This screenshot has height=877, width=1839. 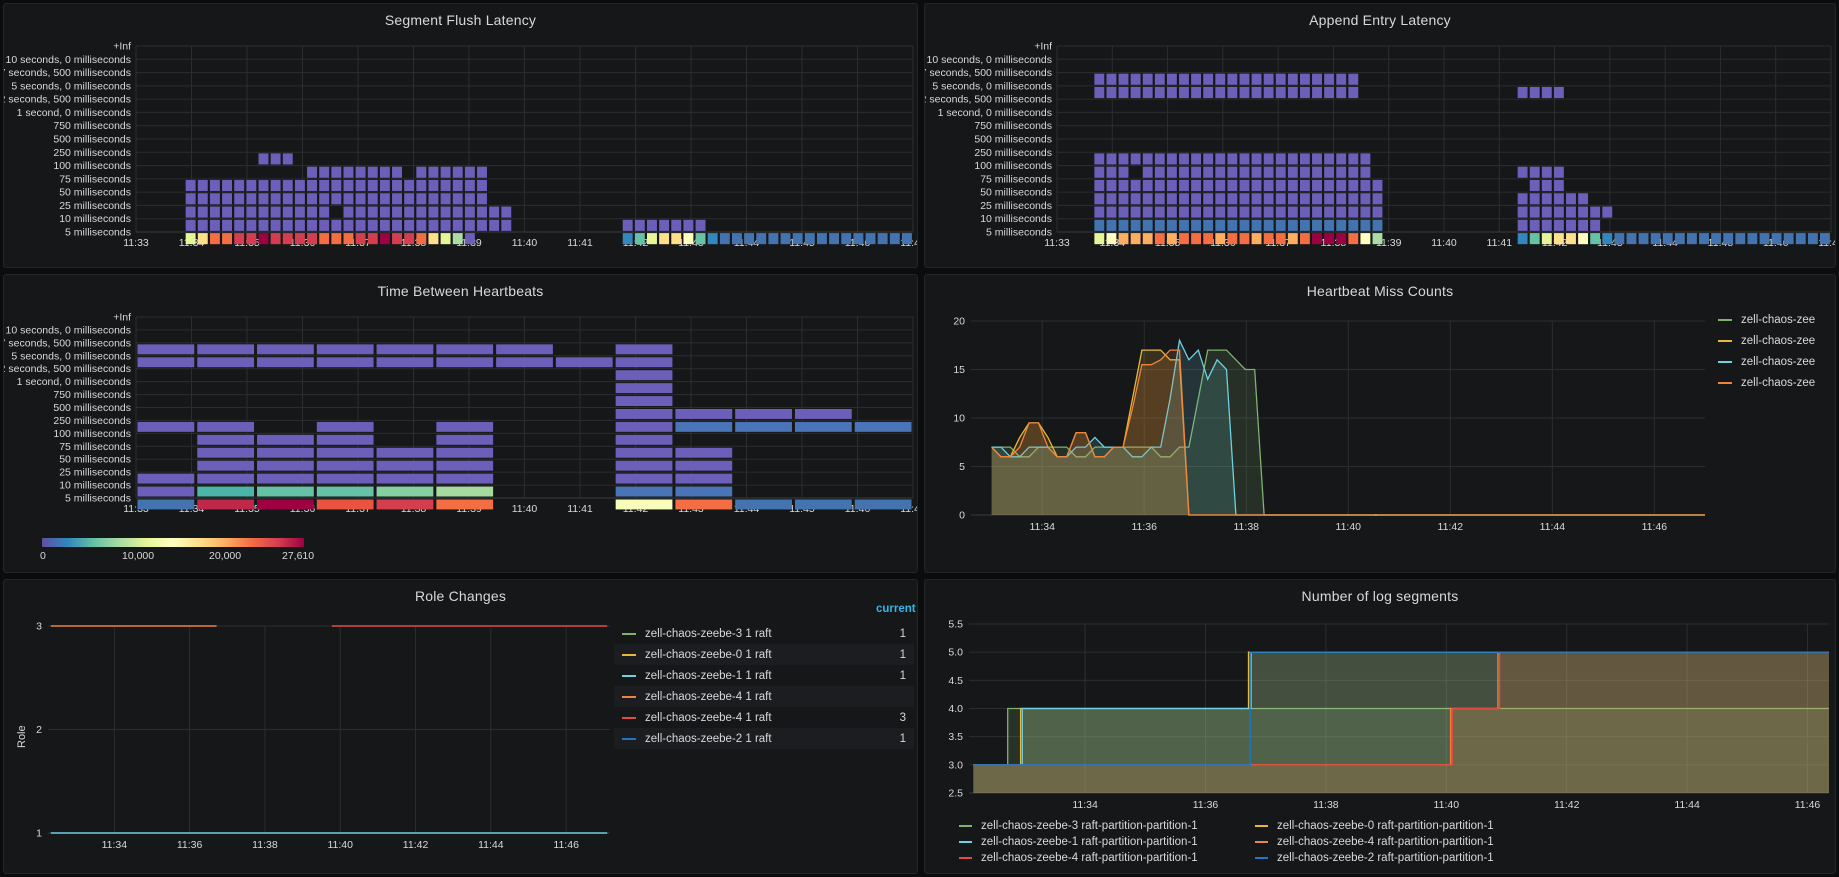 I want to click on chart-x-tick: 11:46, so click(x=1808, y=805).